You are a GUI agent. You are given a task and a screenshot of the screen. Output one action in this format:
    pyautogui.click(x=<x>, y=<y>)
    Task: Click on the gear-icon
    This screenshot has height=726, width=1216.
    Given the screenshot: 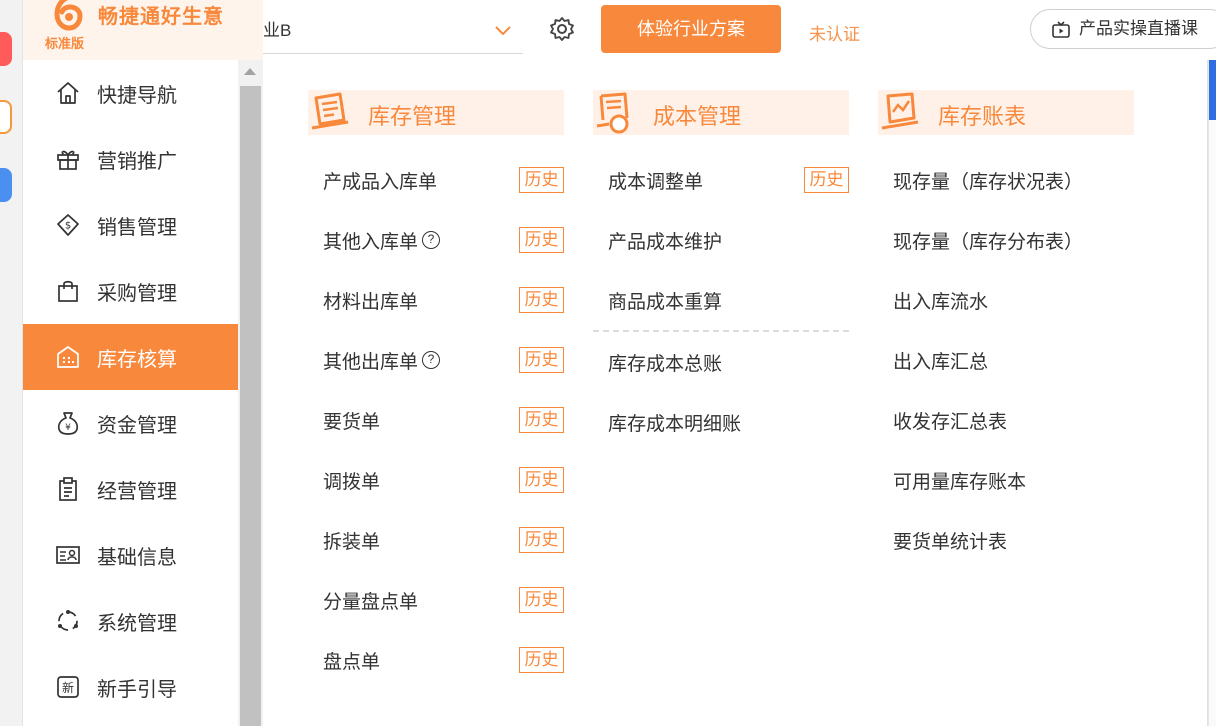 What is the action you would take?
    pyautogui.click(x=562, y=29)
    